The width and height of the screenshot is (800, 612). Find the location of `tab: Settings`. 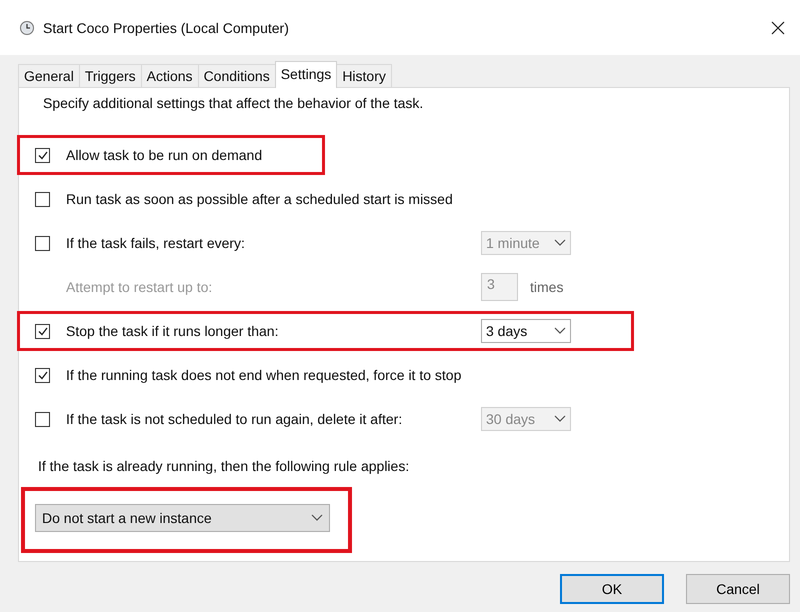

tab: Settings is located at coordinates (306, 74).